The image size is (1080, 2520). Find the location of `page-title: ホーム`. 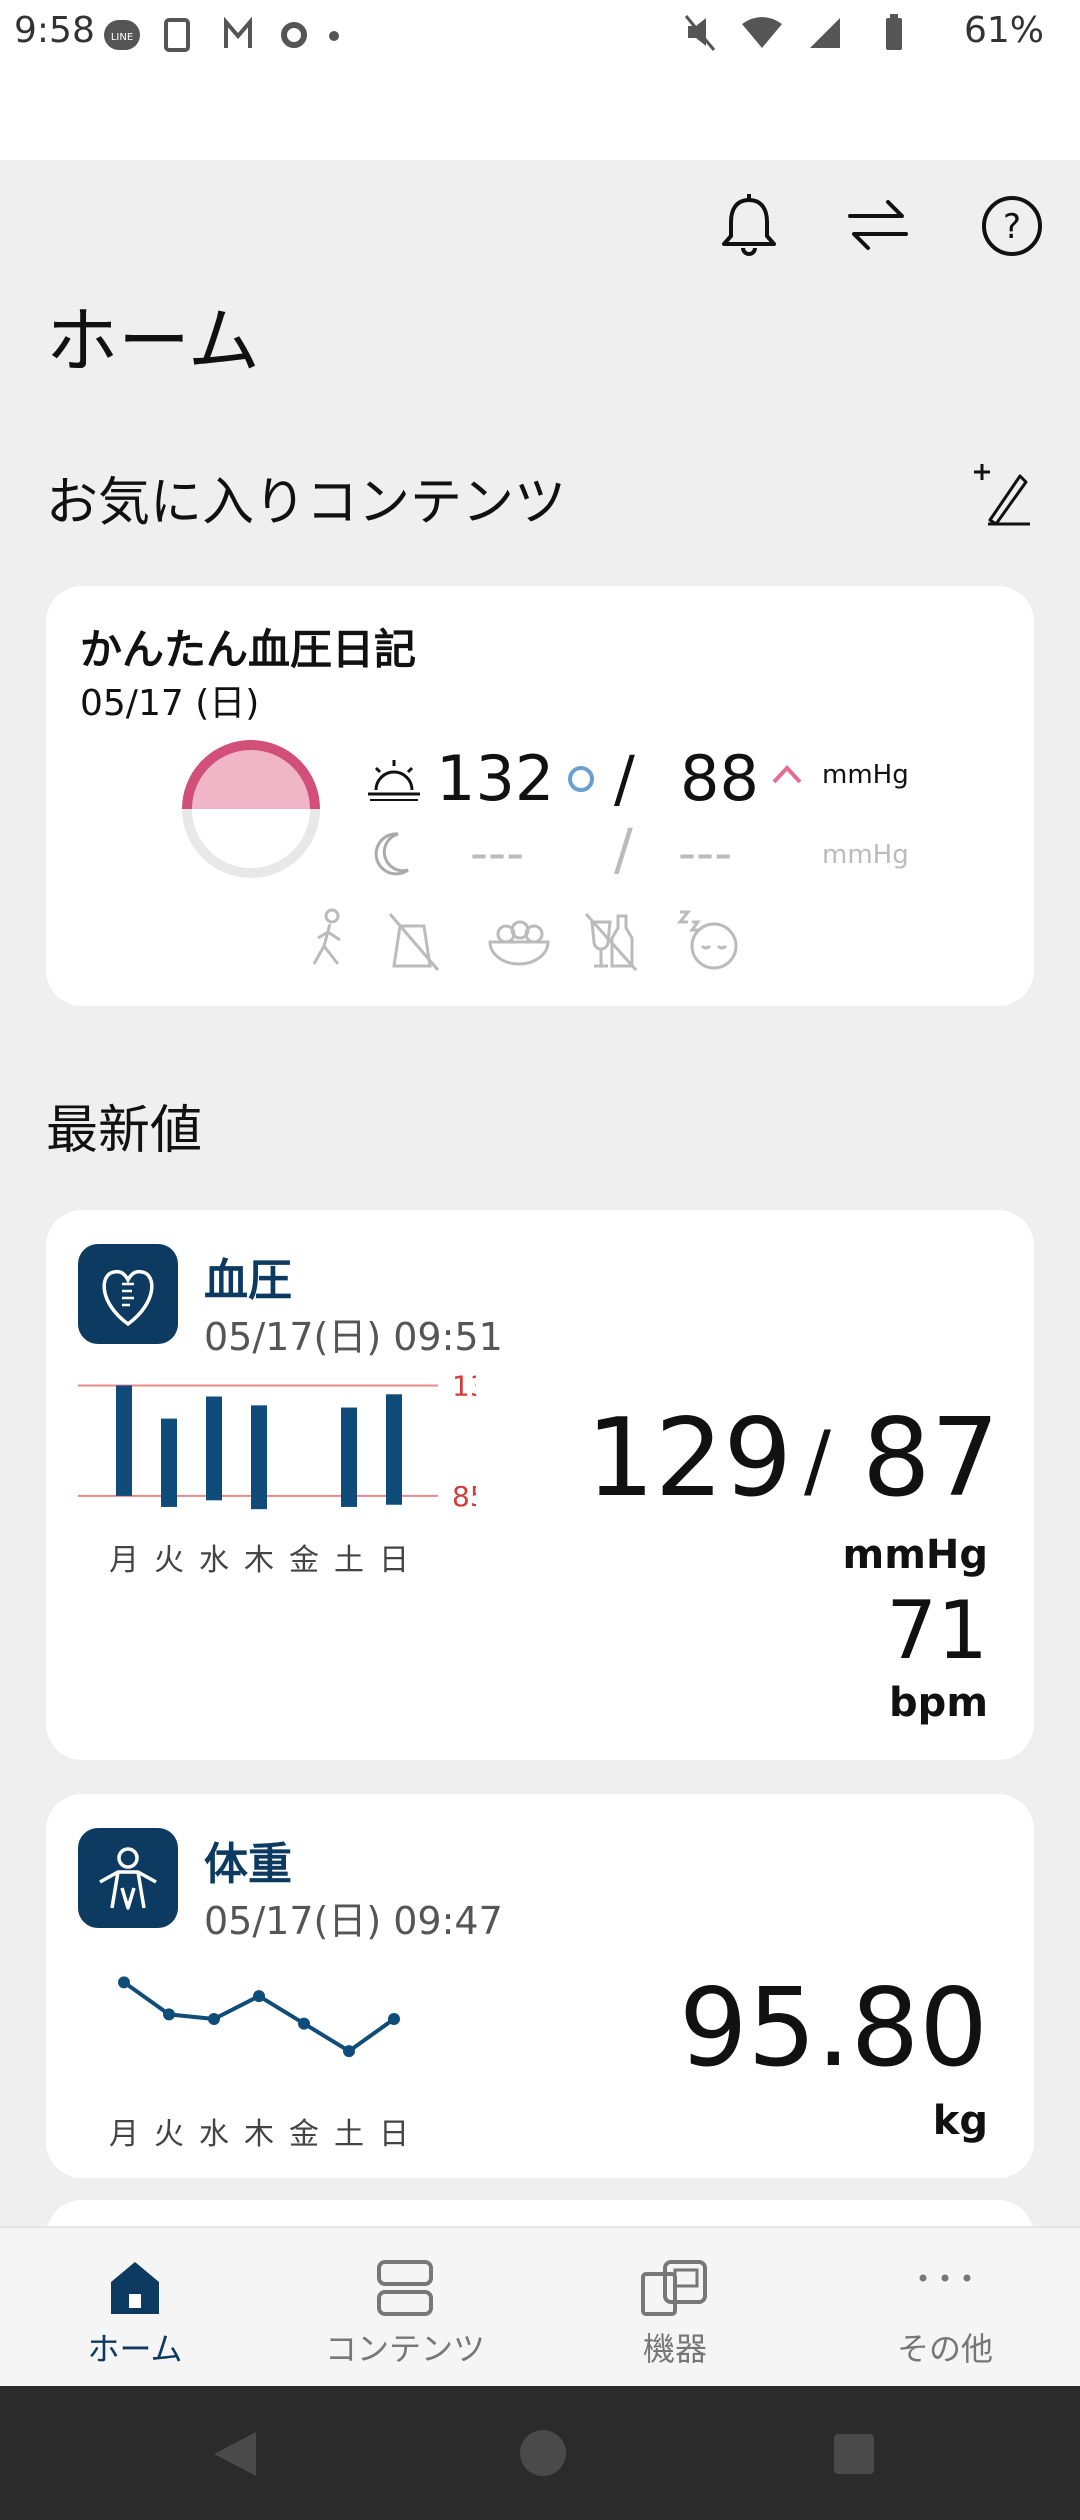

page-title: ホーム is located at coordinates (153, 341).